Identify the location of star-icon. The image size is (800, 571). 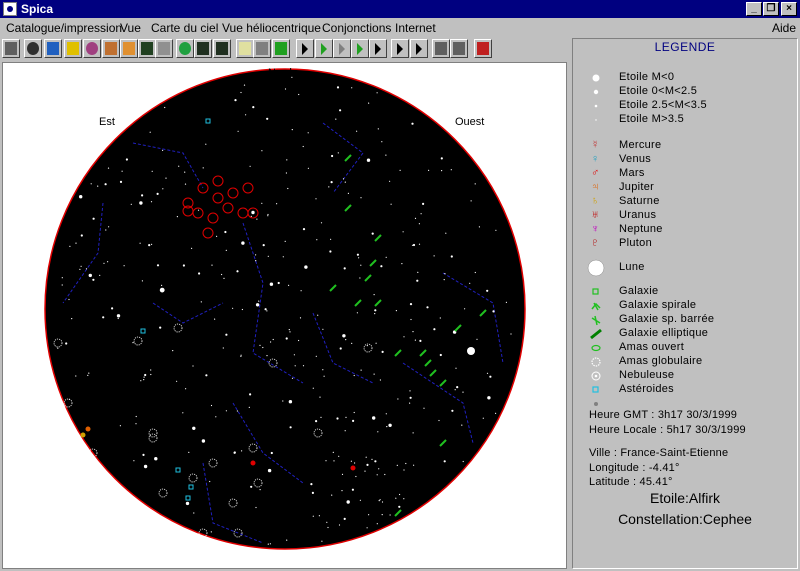
(281, 48).